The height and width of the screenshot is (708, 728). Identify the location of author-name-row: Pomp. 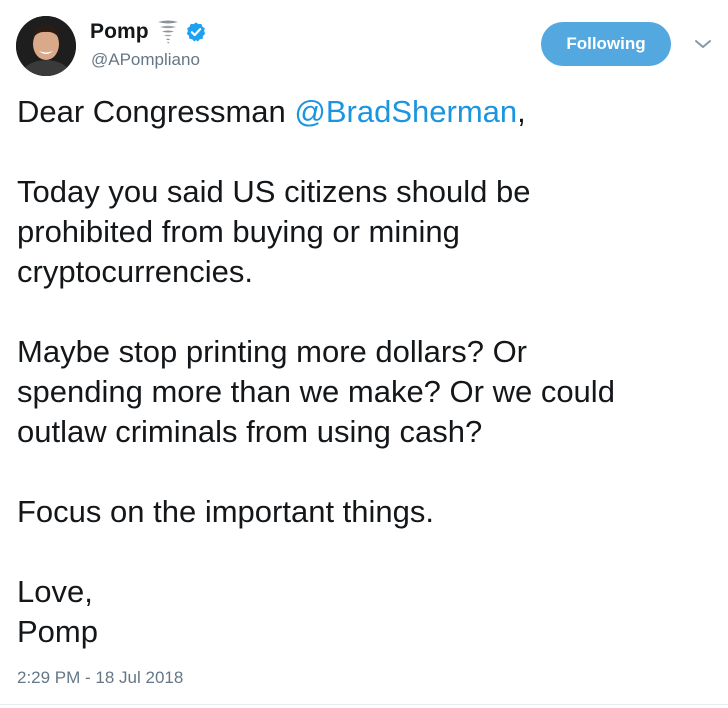
(148, 32).